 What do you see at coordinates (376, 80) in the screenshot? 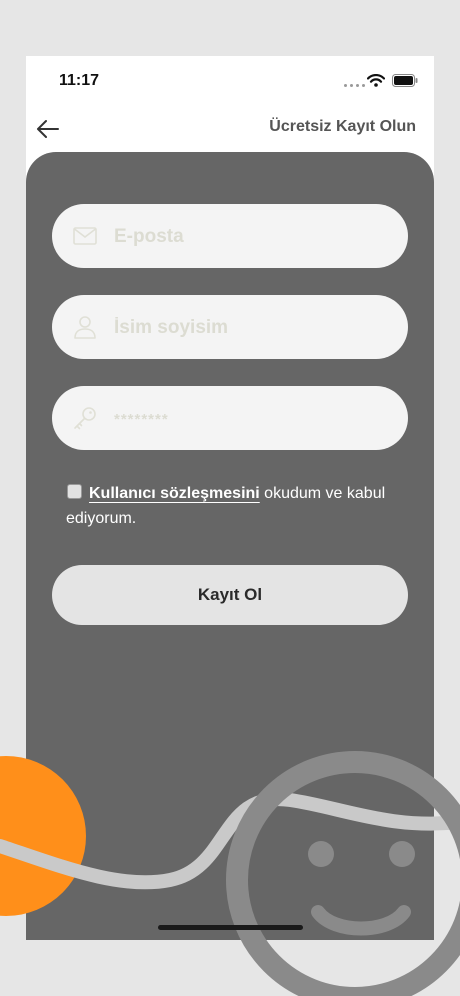
I see `wifi-icon` at bounding box center [376, 80].